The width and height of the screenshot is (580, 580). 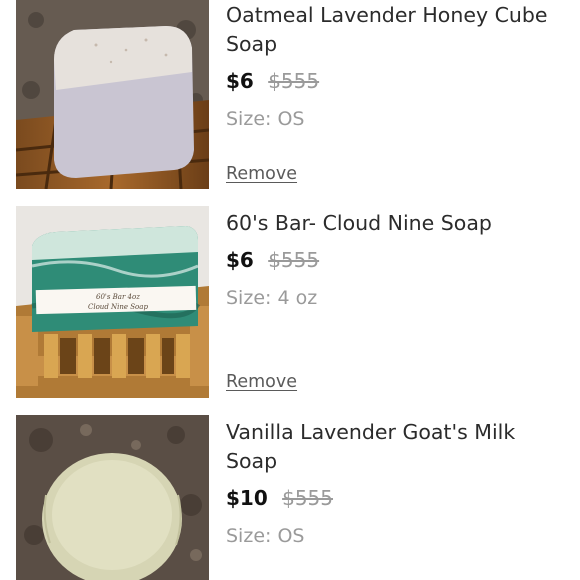 What do you see at coordinates (396, 223) in the screenshot?
I see `product-title: 60's Bar- Cloud Nine Soap` at bounding box center [396, 223].